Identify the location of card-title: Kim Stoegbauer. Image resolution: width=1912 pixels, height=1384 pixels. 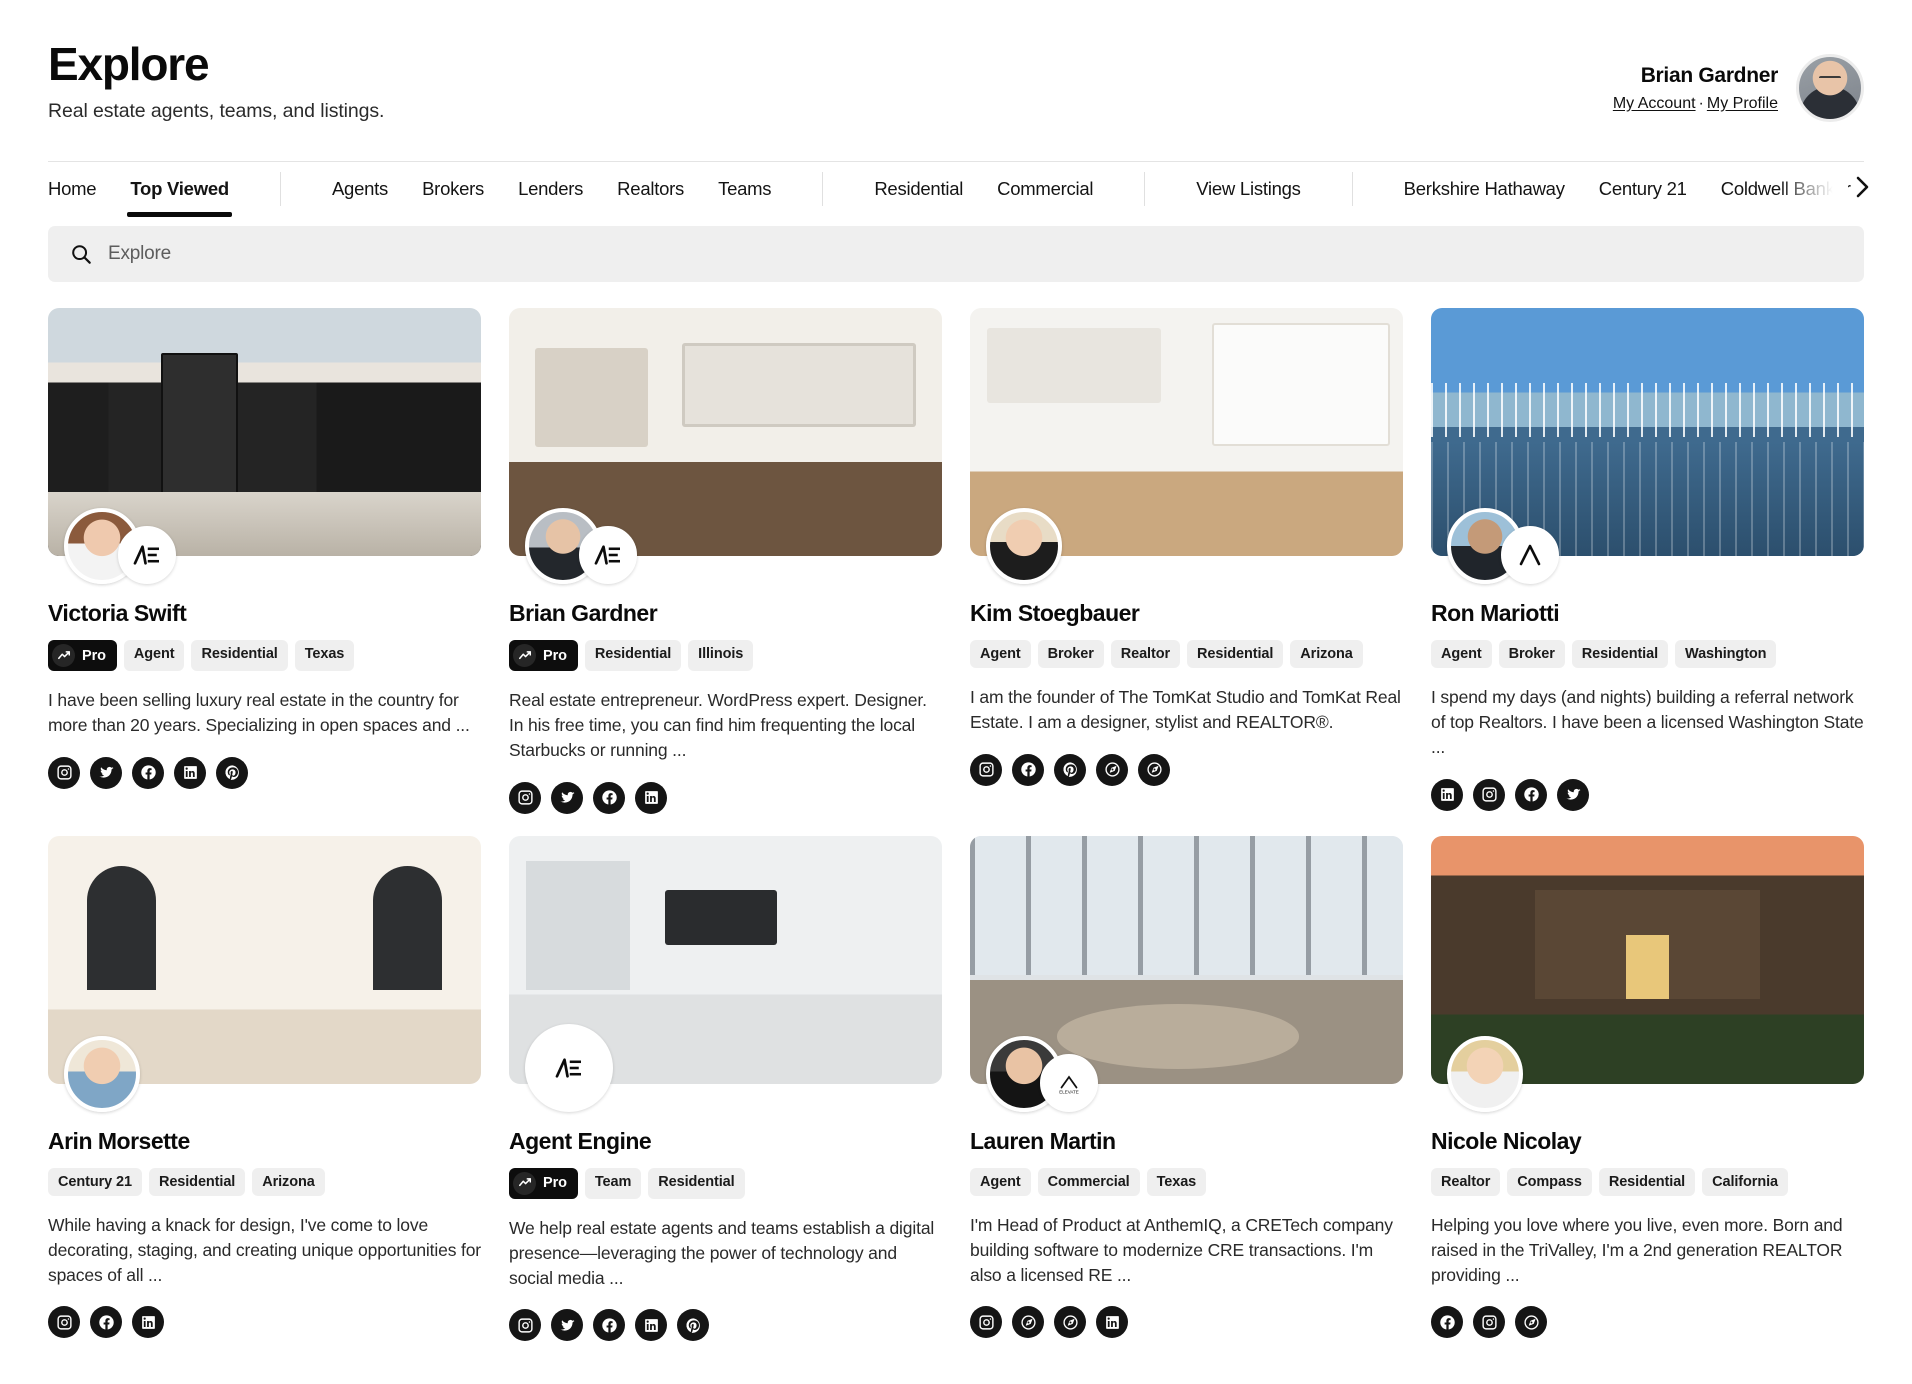
(1186, 613).